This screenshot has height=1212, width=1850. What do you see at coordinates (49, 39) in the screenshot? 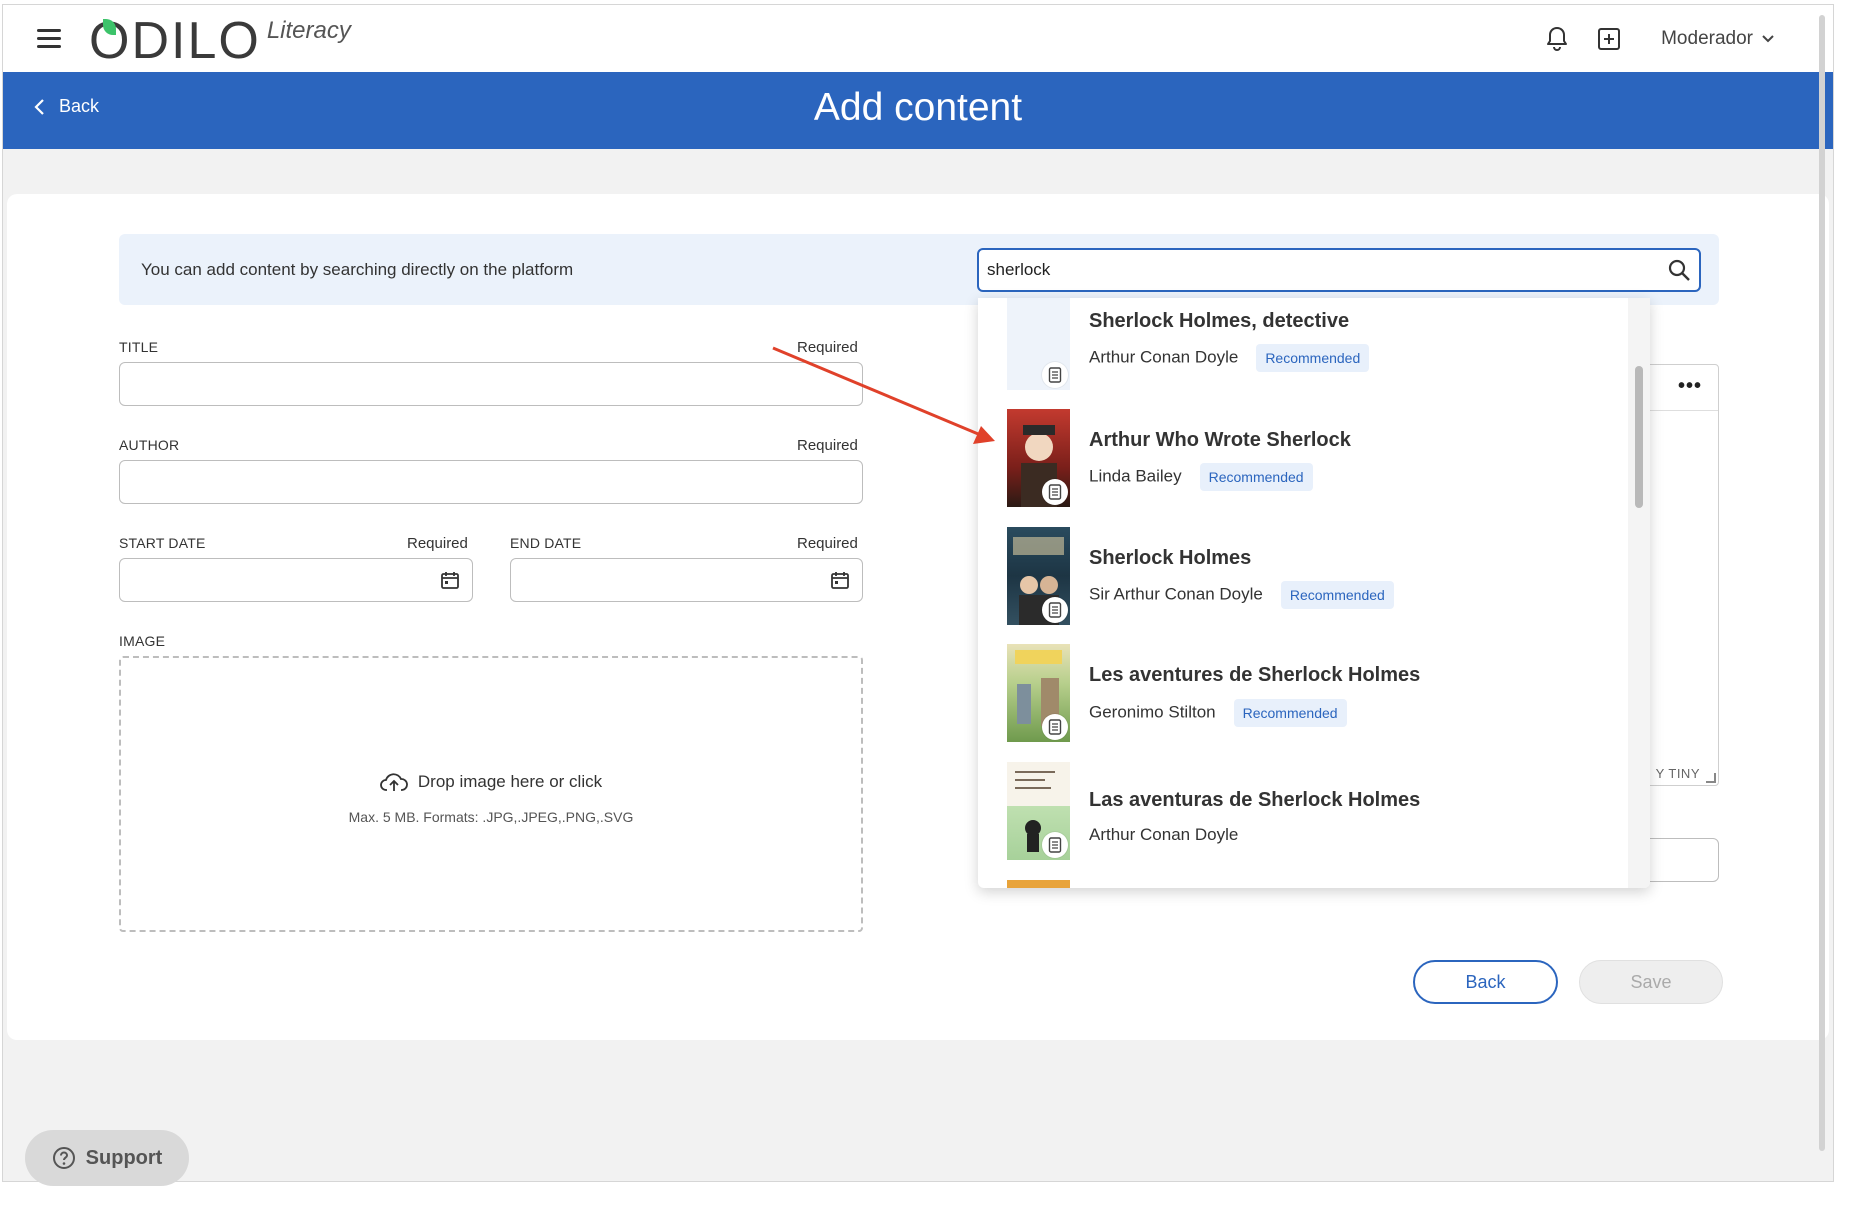
I see `menu-icon` at bounding box center [49, 39].